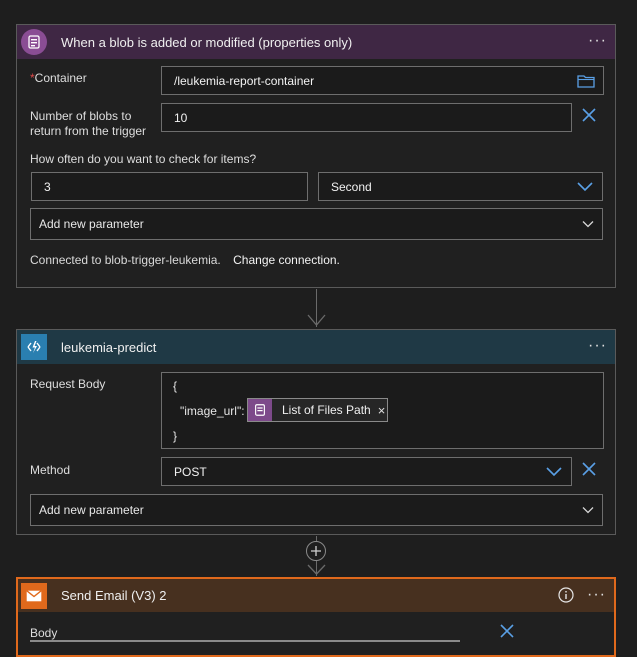 The height and width of the screenshot is (657, 637). What do you see at coordinates (326, 410) in the screenshot?
I see `token-label: List of Files Path` at bounding box center [326, 410].